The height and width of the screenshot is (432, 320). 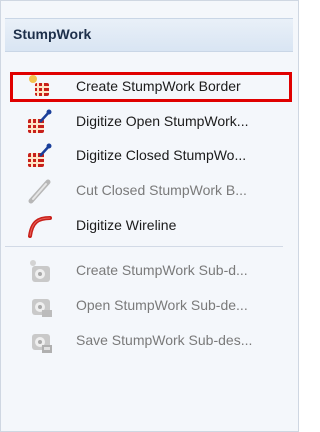 I want to click on digitize-open-stumpwork-icon, so click(x=40, y=121).